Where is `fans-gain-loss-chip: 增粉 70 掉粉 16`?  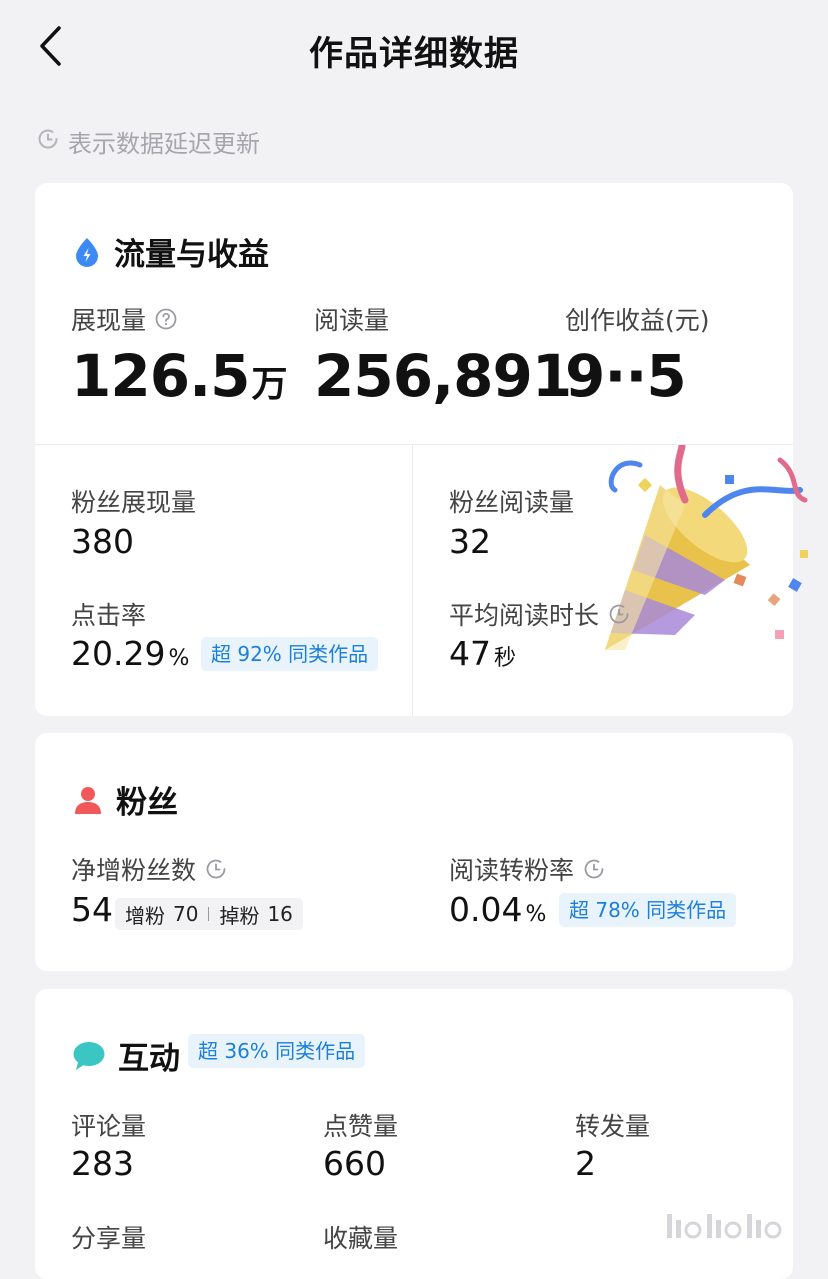 fans-gain-loss-chip: 增粉 70 掉粉 16 is located at coordinates (209, 914).